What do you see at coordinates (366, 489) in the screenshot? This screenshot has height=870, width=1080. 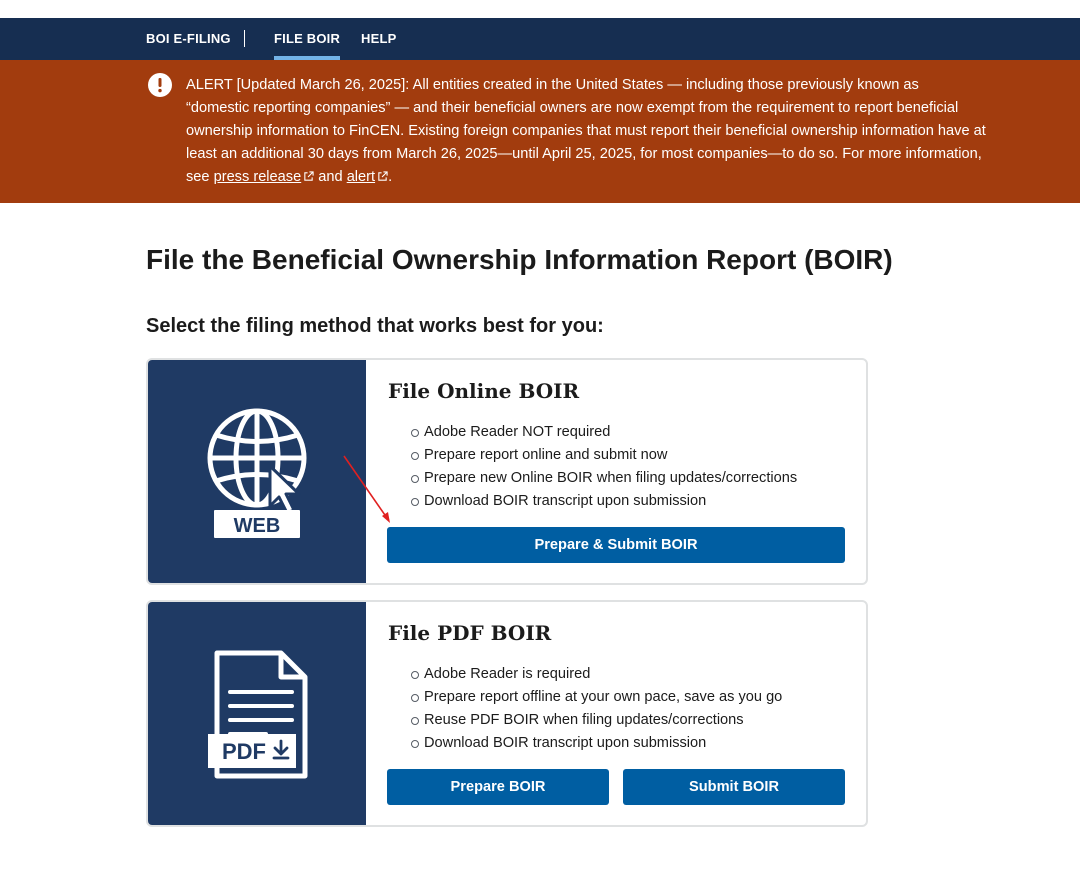 I see `annotation-arrow-icon` at bounding box center [366, 489].